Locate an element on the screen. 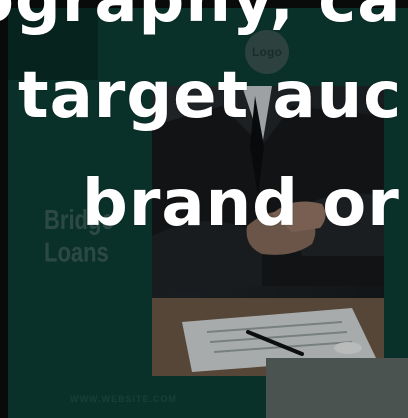 The image size is (408, 418). logo-label: Logo is located at coordinates (267, 52).